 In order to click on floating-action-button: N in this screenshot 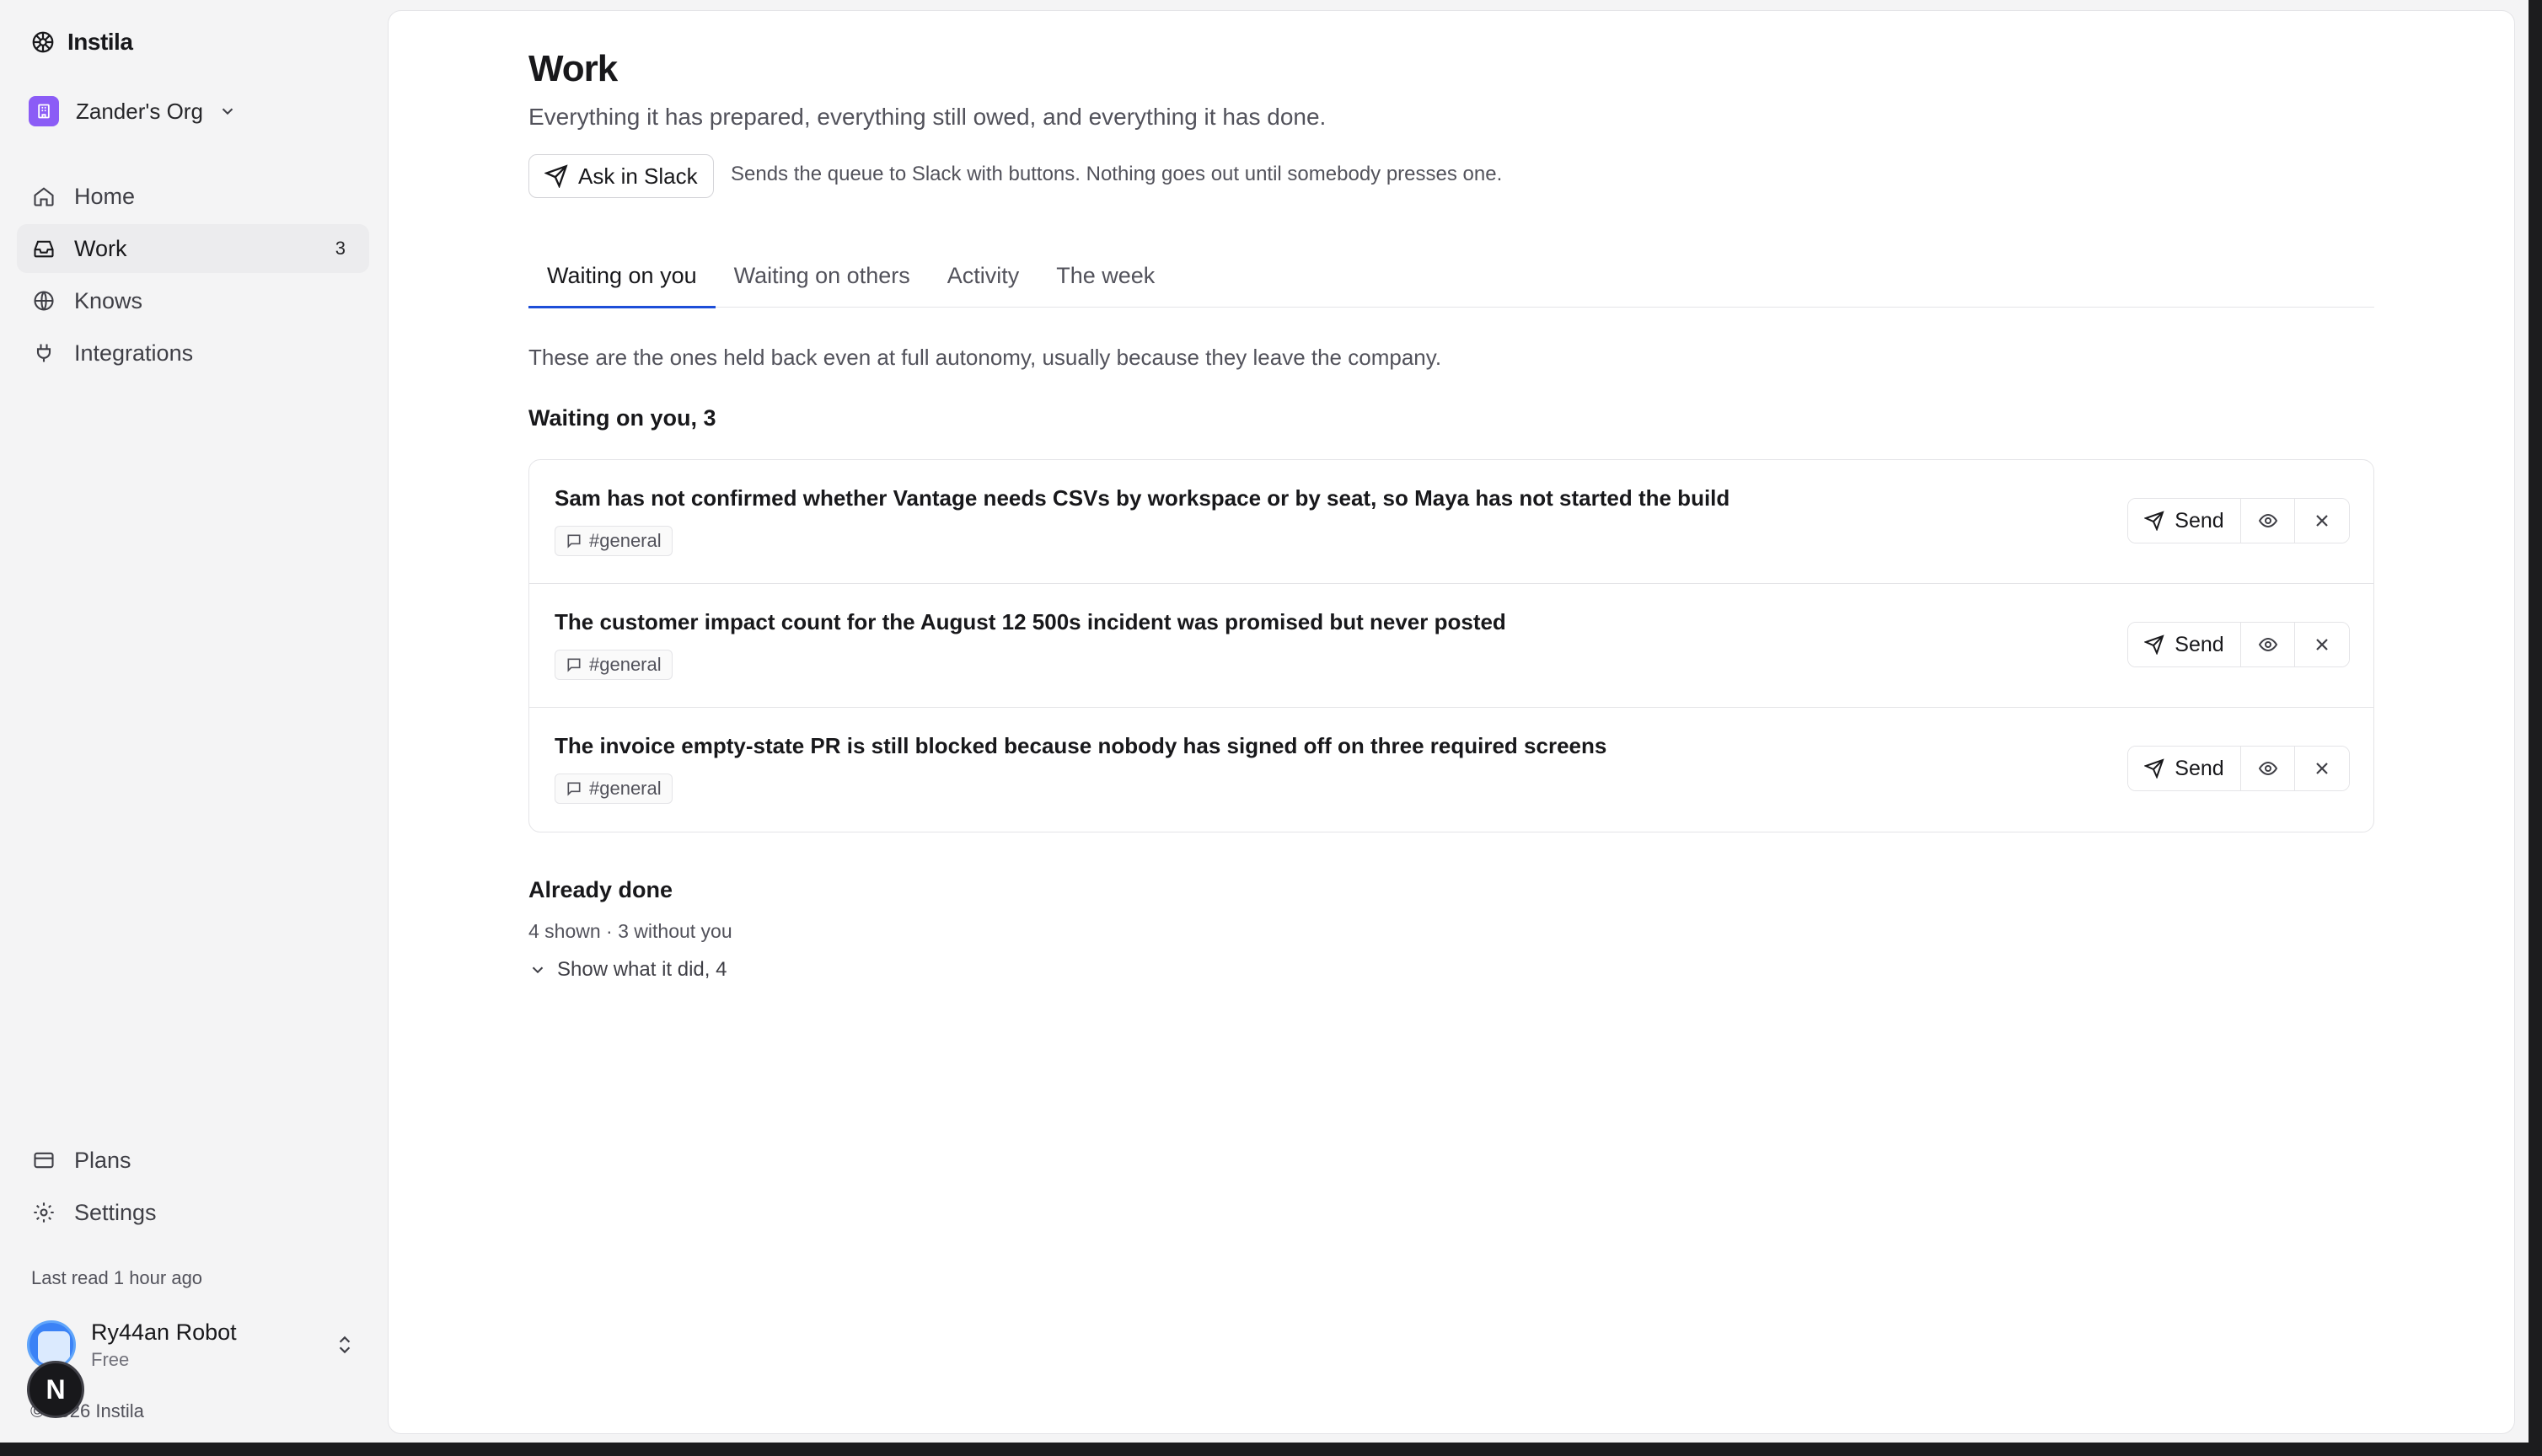, I will do `click(56, 1389)`.